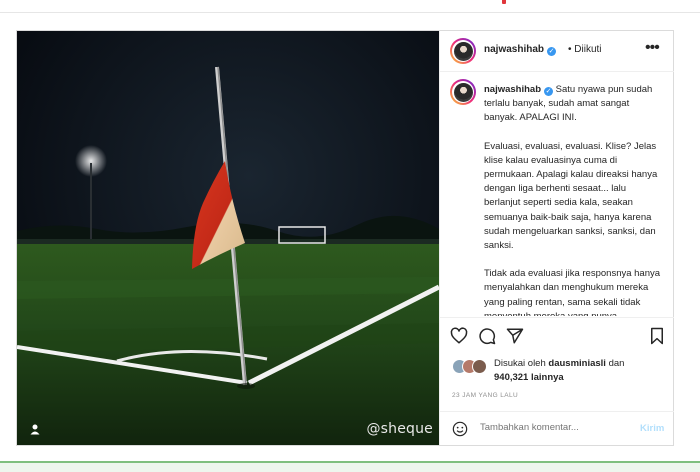 This screenshot has width=700, height=472. I want to click on heart-icon, so click(459, 336).